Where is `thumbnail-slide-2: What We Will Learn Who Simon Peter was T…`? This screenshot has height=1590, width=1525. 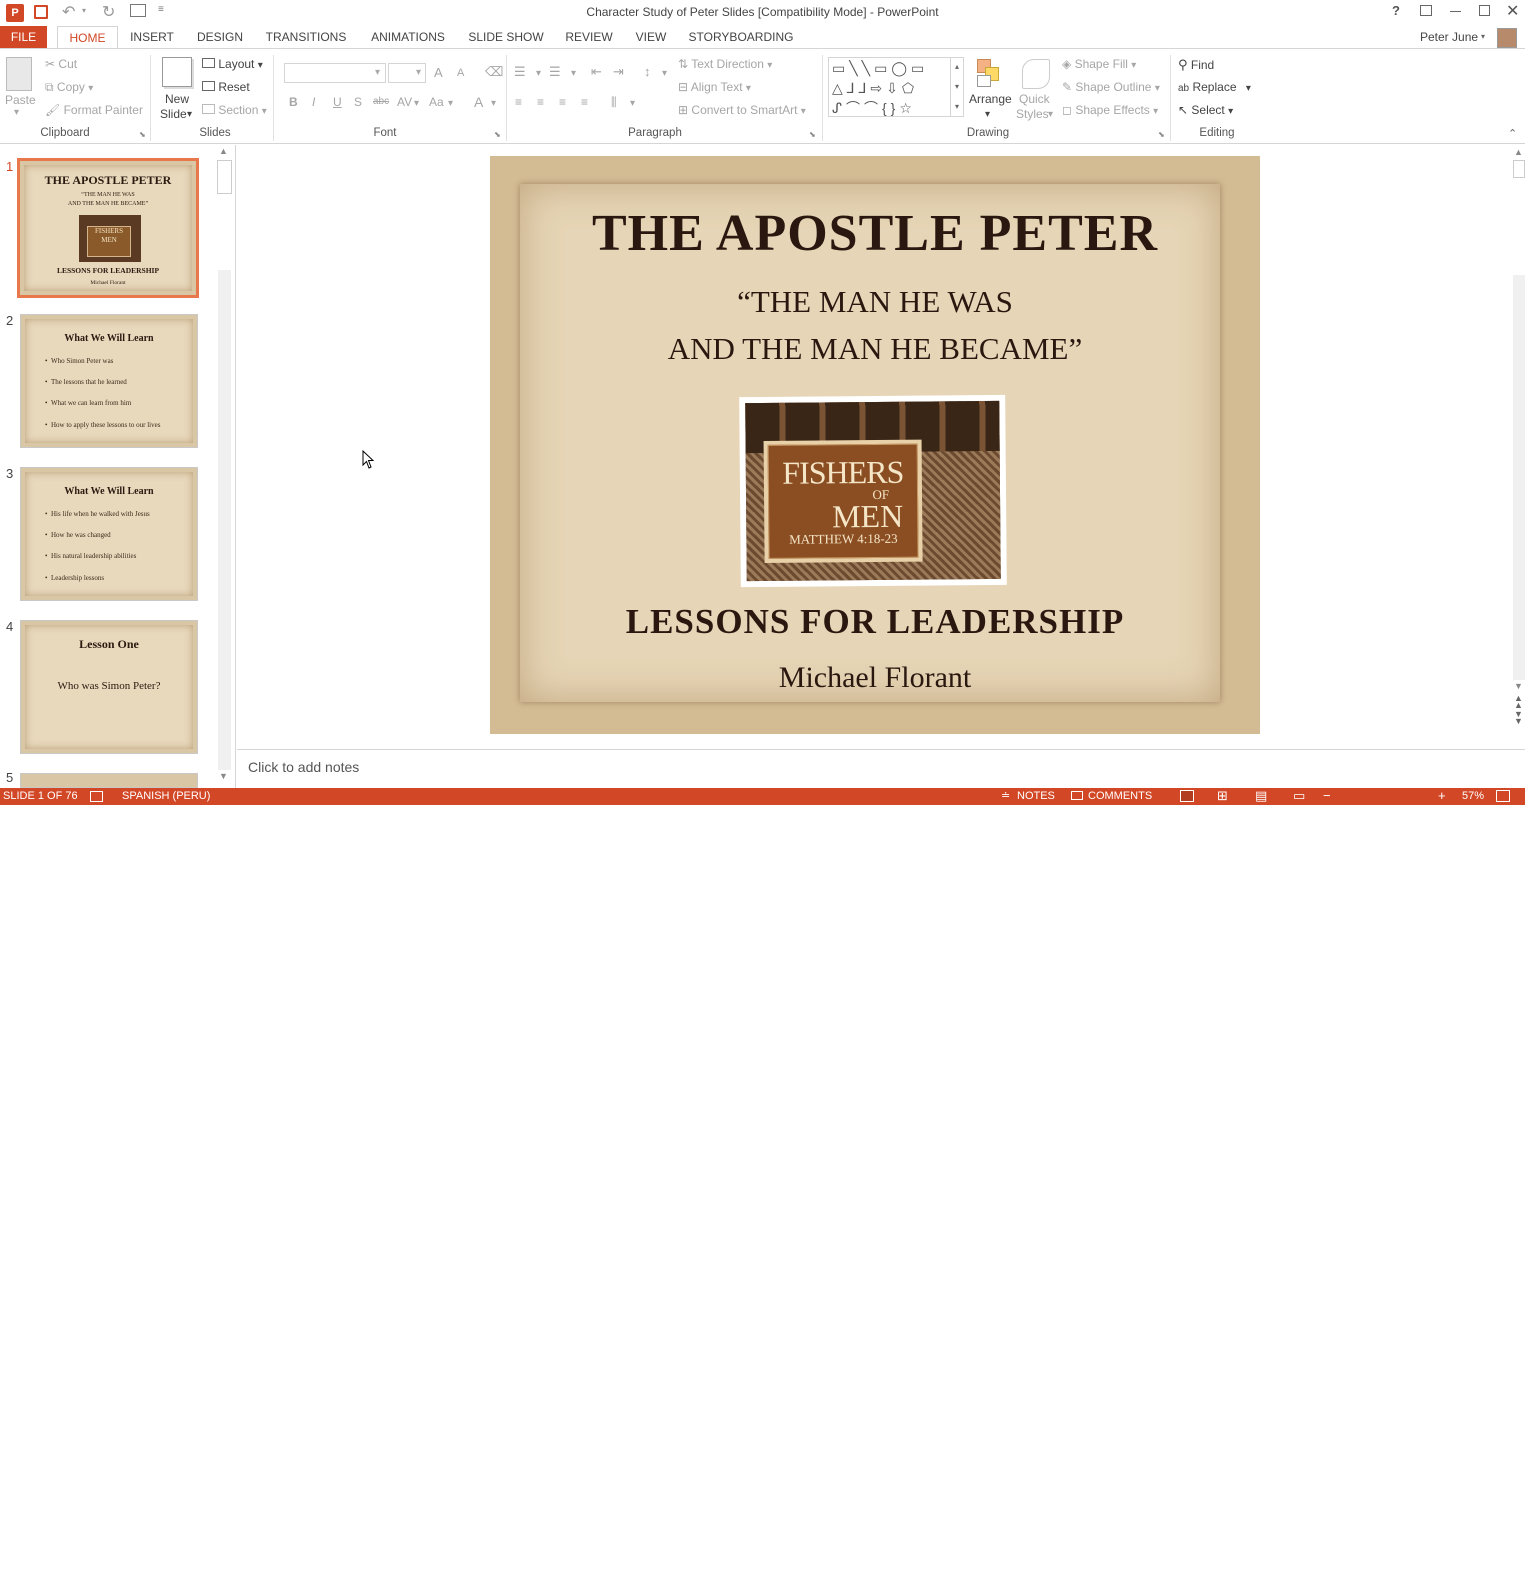
thumbnail-slide-2: What We Will Learn Who Simon Peter was T… is located at coordinates (109, 381).